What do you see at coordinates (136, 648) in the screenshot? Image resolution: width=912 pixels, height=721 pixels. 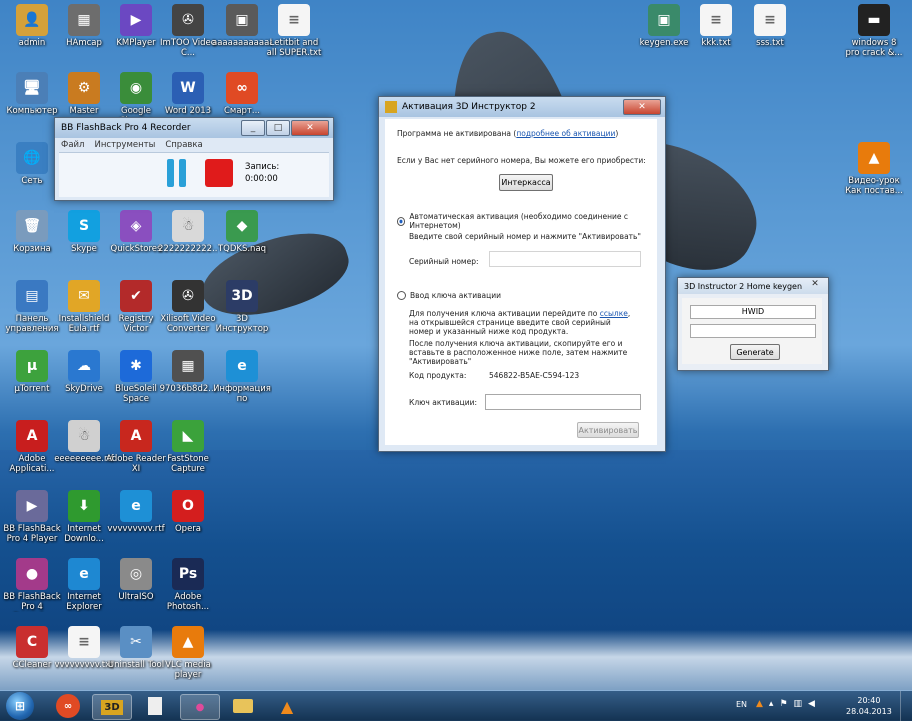 I see `desktop-icon: ✂ Uninstall Tool` at bounding box center [136, 648].